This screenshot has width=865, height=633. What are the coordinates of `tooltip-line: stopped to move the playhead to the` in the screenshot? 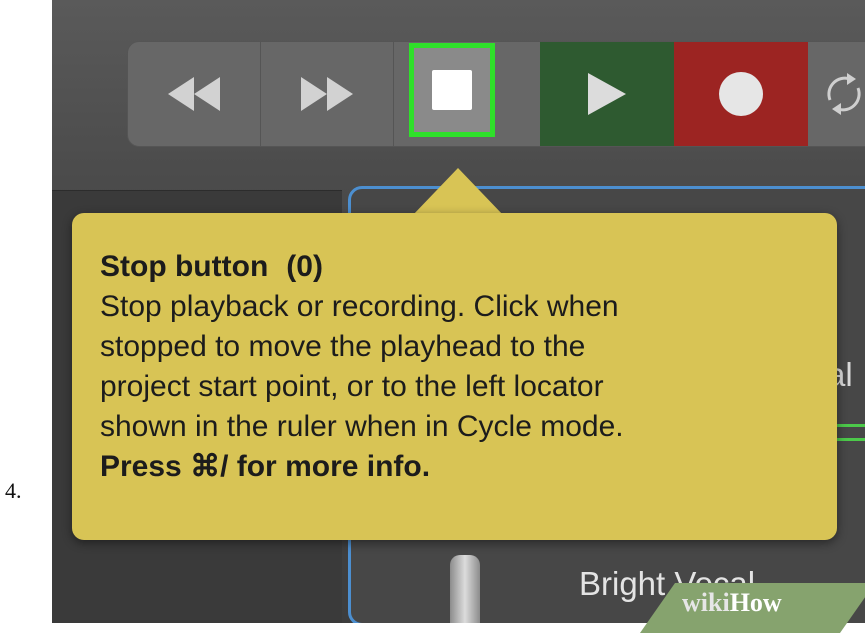 It's located at (343, 346).